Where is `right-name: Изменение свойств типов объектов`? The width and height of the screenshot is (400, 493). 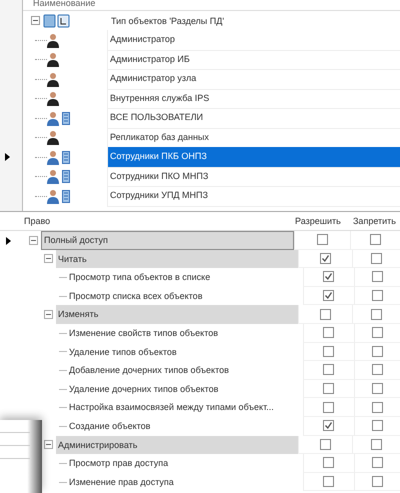 right-name: Изменение свойств типов объектов is located at coordinates (144, 333).